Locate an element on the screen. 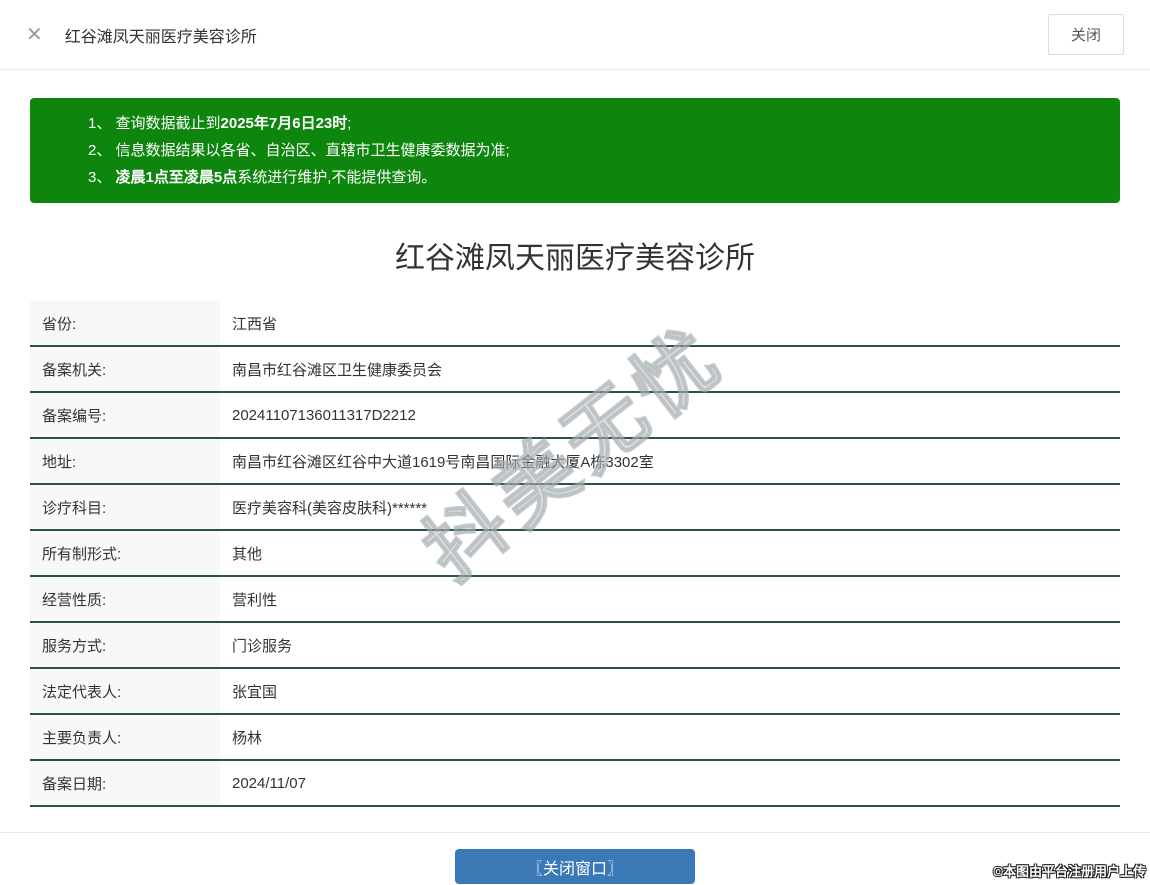  table-row: 诊疗科目: 医疗美容科(美容皮肤科)****** is located at coordinates (575, 508).